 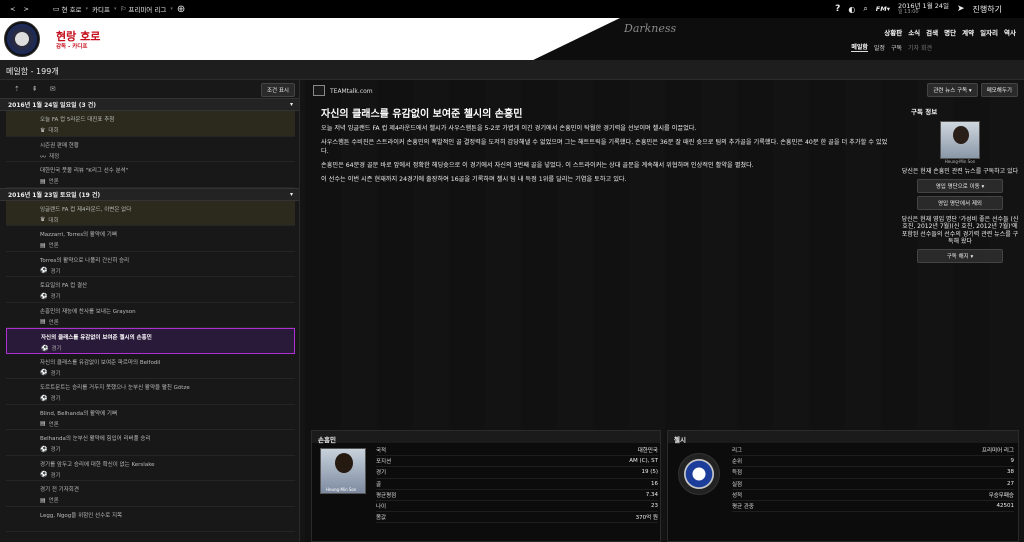 I want to click on continue-button: 진행하기, so click(x=996, y=9).